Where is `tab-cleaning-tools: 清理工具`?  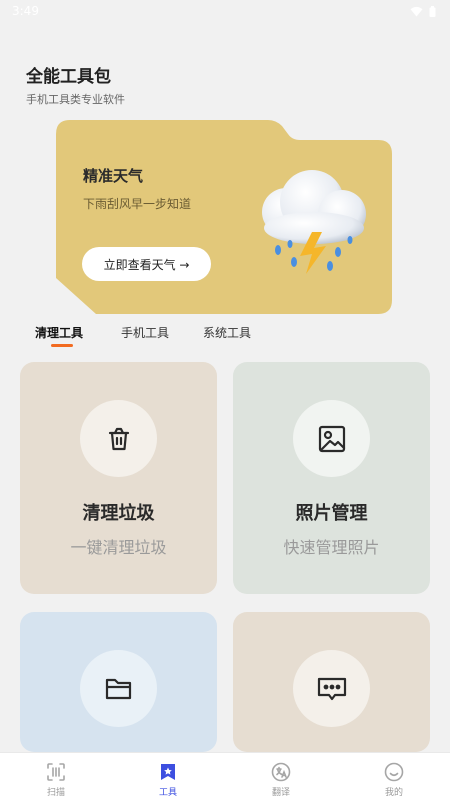 tab-cleaning-tools: 清理工具 is located at coordinates (59, 332).